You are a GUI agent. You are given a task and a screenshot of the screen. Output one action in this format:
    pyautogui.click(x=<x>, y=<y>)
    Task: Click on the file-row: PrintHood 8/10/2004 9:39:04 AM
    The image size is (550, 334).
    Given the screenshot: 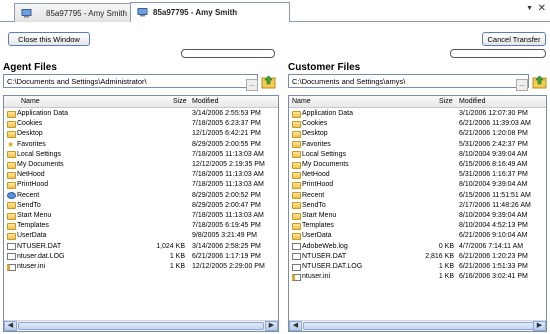 What is the action you would take?
    pyautogui.click(x=417, y=185)
    